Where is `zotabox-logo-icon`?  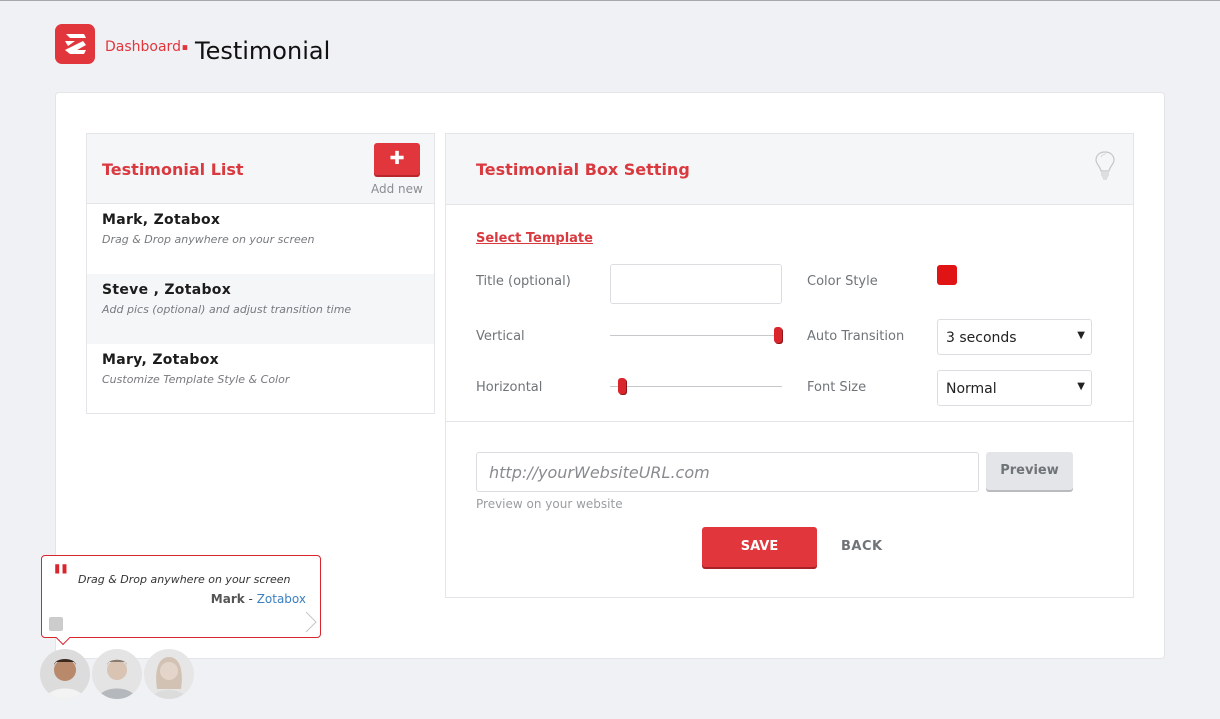
zotabox-logo-icon is located at coordinates (75, 44).